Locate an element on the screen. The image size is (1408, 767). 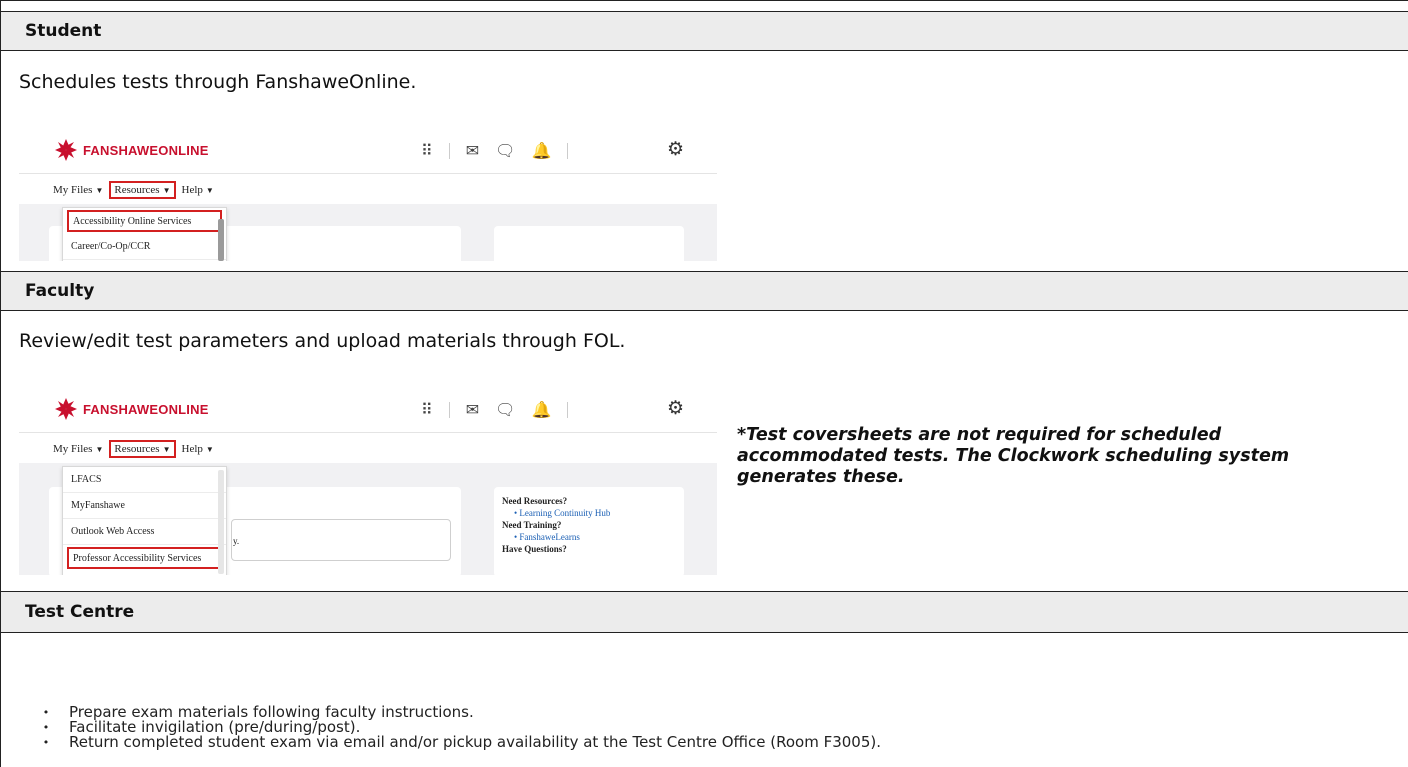
dropdown-item-accessibility-online: Accessibility Online Services is located at coordinates (144, 221).